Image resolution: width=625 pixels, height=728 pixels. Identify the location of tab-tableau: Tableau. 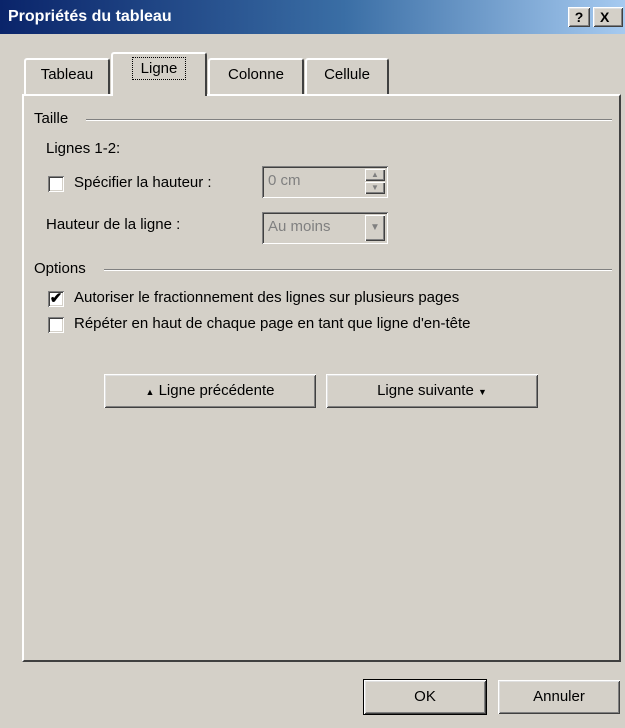
(67, 76).